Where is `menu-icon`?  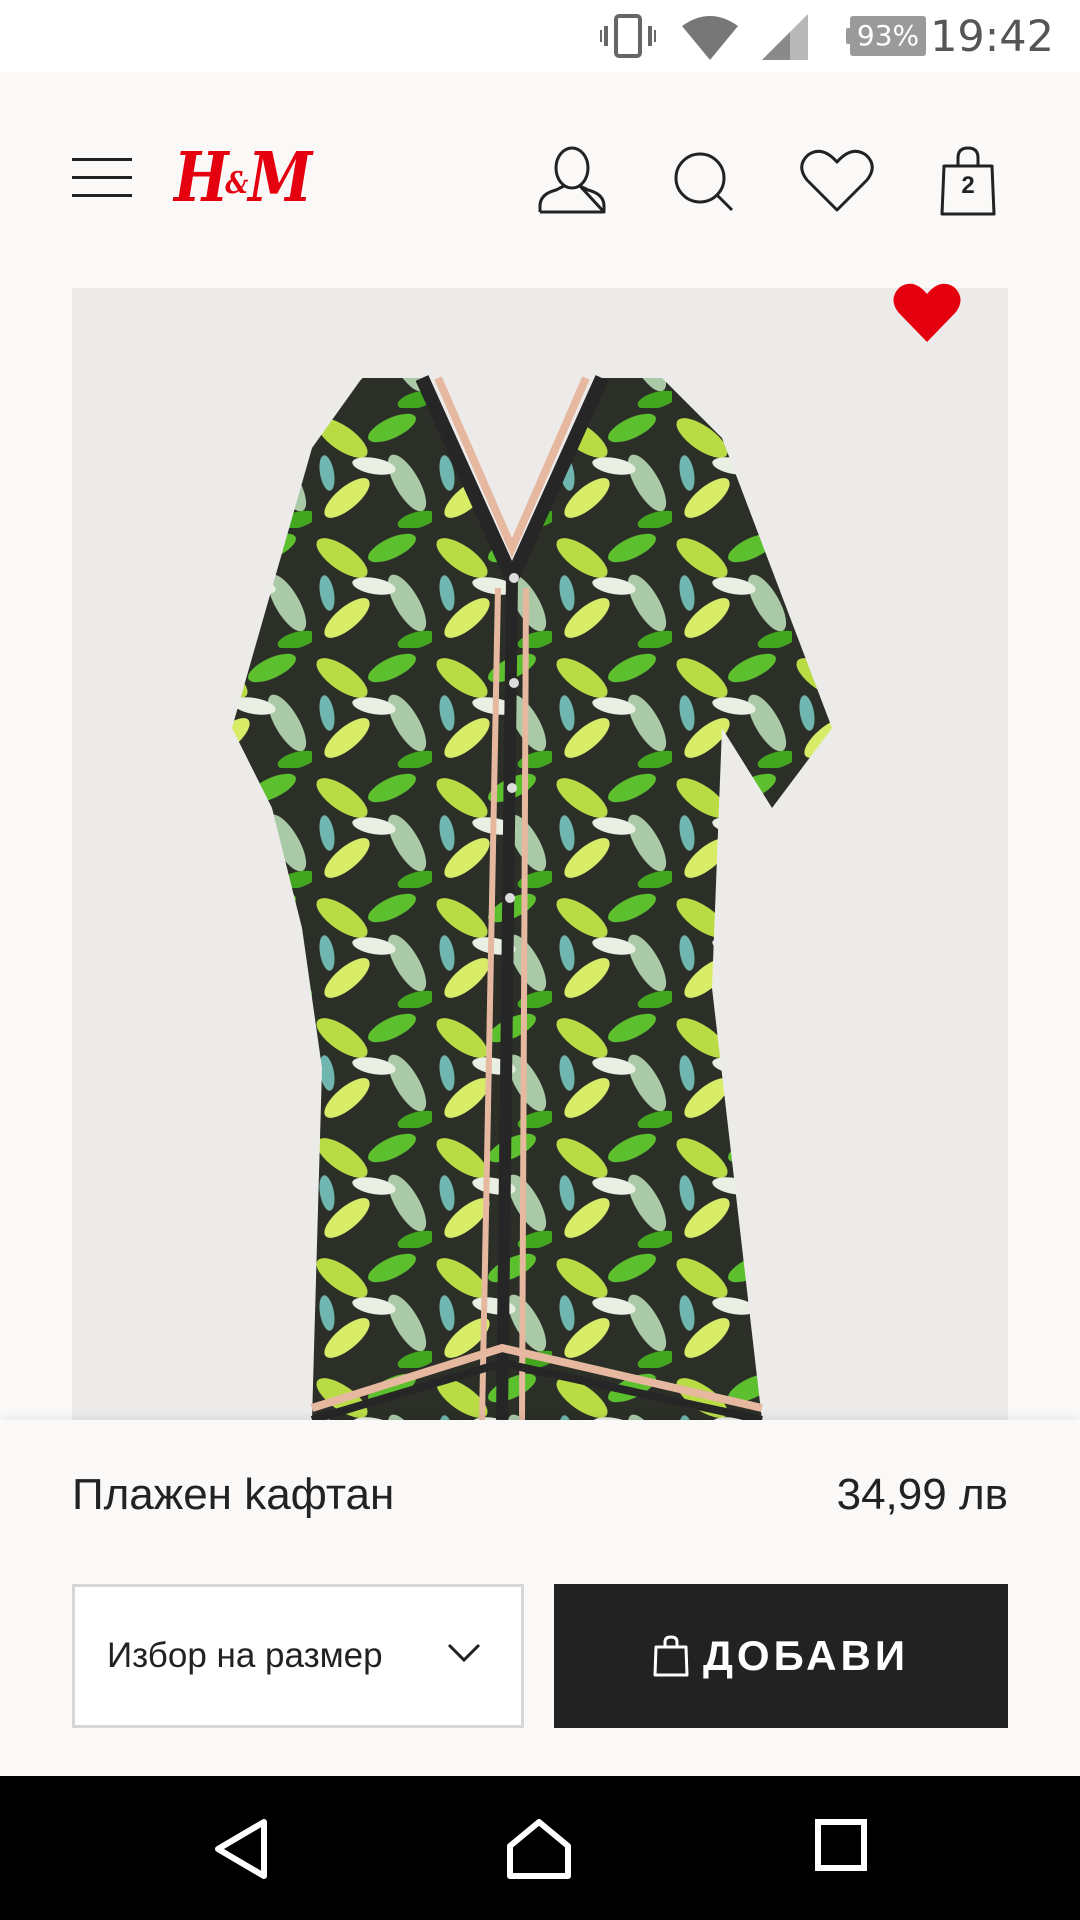
menu-icon is located at coordinates (102, 178).